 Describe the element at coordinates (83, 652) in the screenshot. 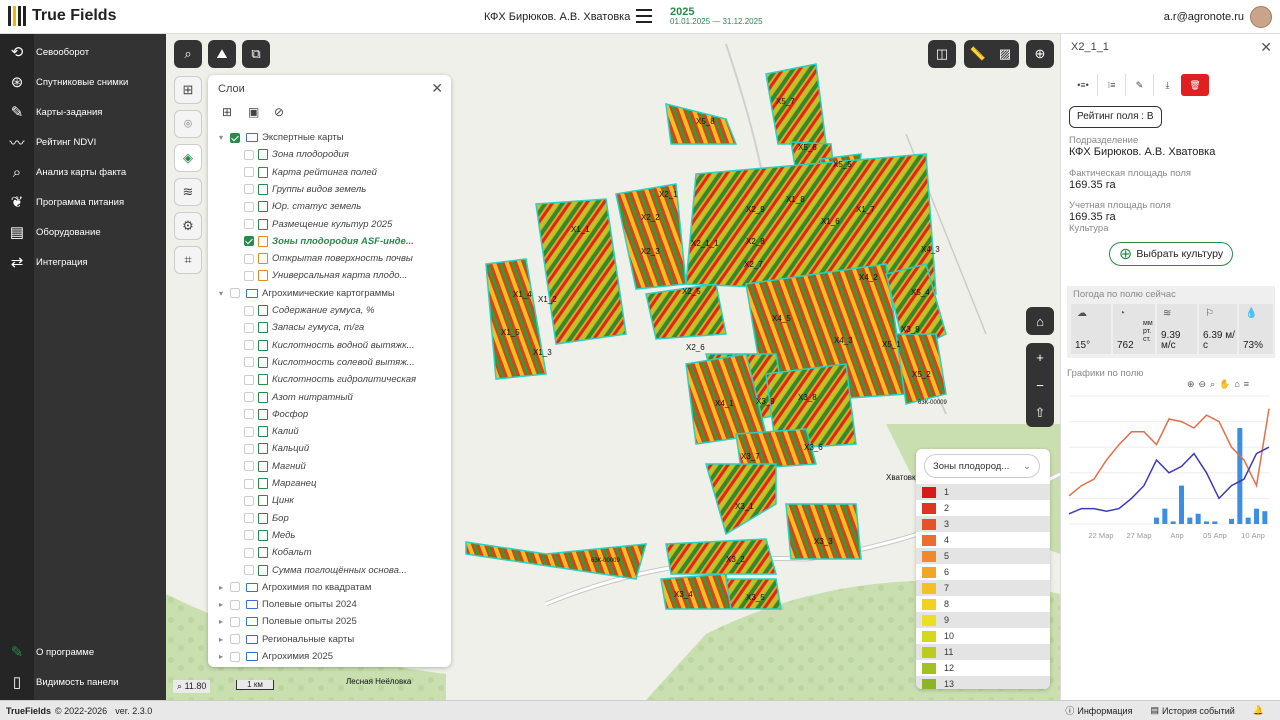

I see `sidebar-item-about: ✎ О программе` at that location.